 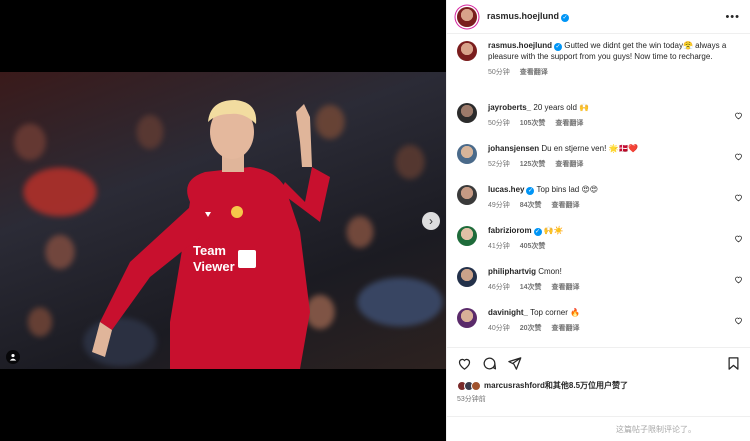 I want to click on likes-text: marcusrashford和其他8.5万位用户赞了, so click(x=556, y=385).